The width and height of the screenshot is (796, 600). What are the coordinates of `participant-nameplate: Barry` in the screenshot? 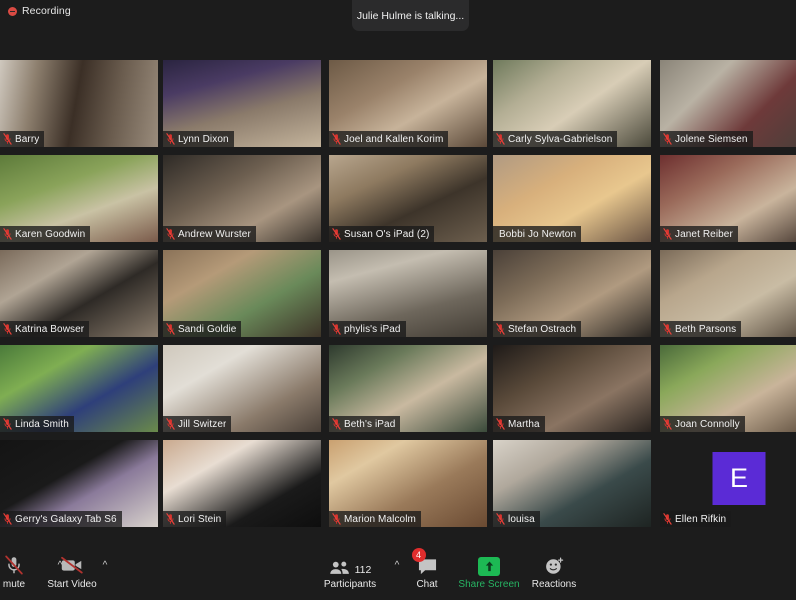 It's located at (22, 139).